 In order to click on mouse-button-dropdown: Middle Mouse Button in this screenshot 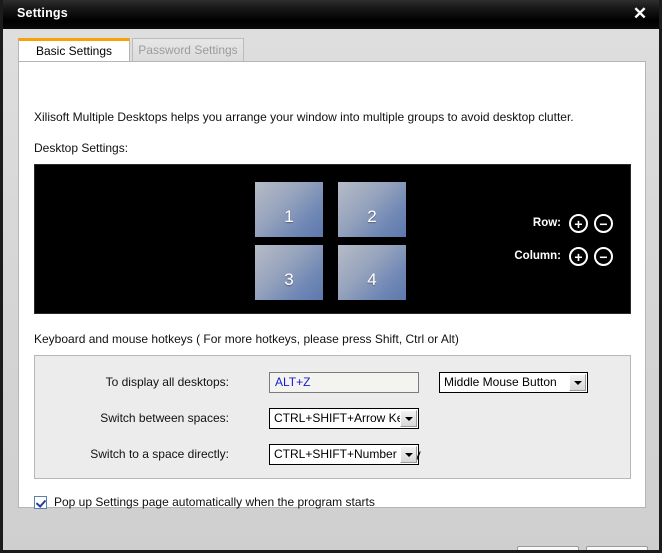, I will do `click(513, 382)`.